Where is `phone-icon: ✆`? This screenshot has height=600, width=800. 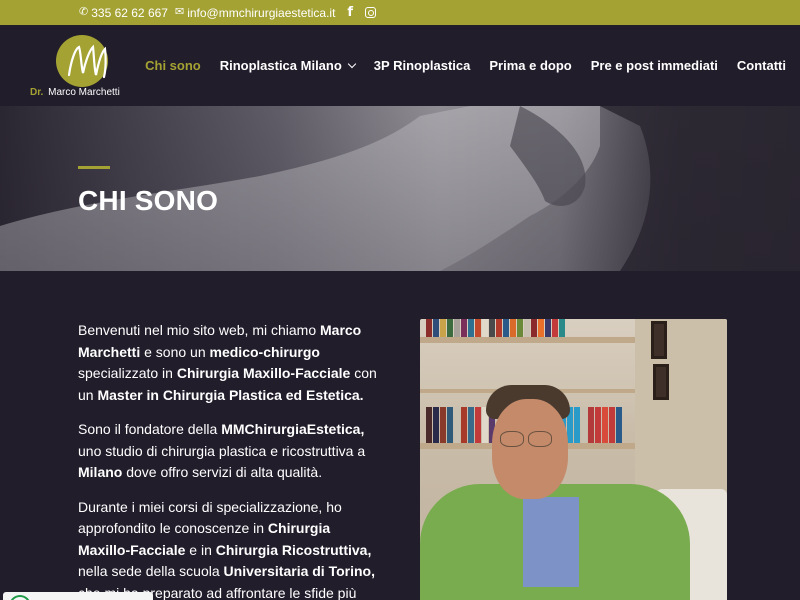
phone-icon: ✆ is located at coordinates (84, 12).